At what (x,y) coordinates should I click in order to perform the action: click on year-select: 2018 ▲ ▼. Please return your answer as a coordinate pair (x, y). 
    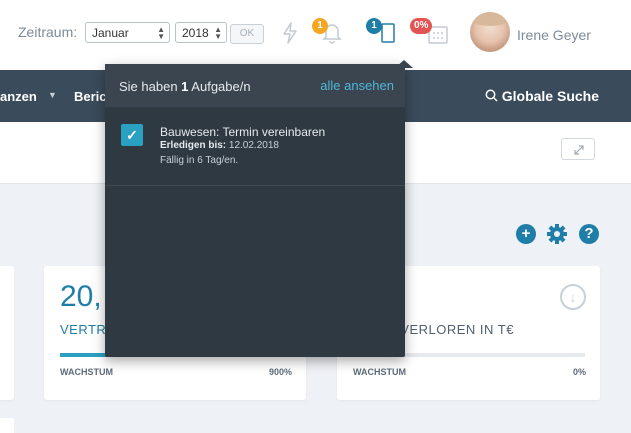
    Looking at the image, I should click on (201, 32).